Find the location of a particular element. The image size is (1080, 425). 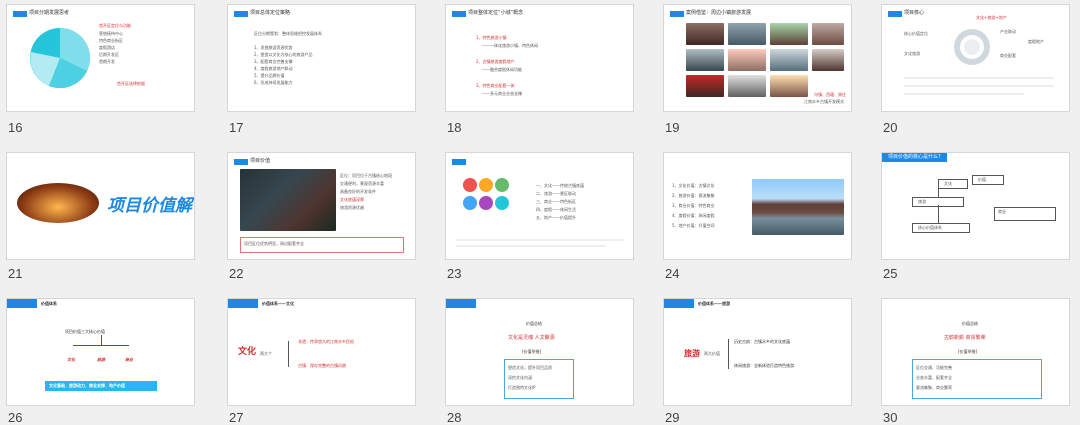

slide-header: 价值体系——旅游 is located at coordinates (714, 303).